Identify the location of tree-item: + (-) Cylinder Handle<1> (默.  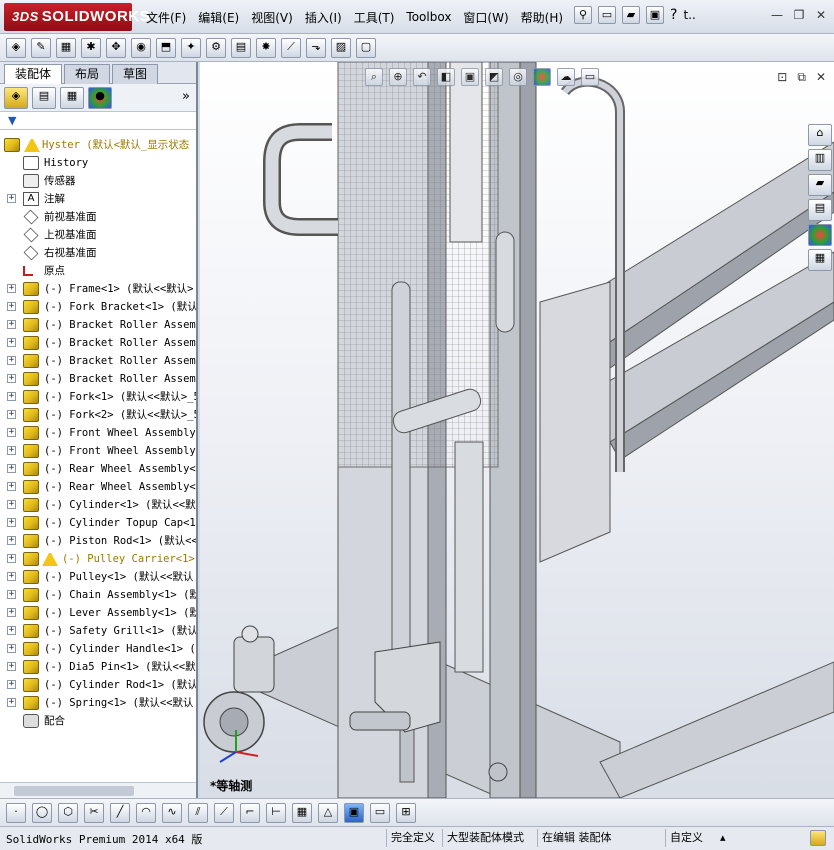
(98, 649).